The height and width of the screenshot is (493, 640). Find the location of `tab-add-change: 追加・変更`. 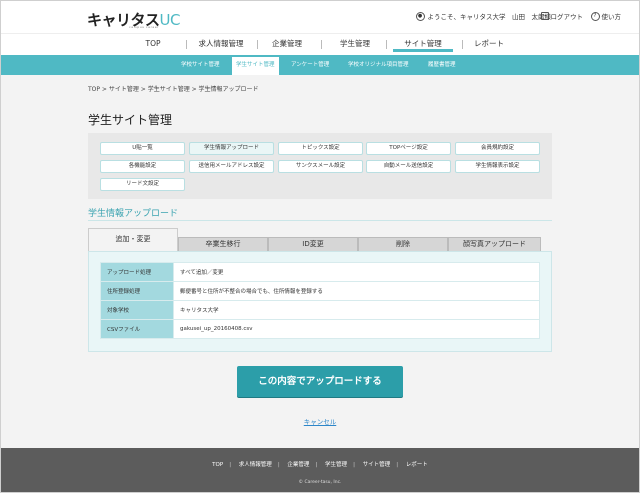

tab-add-change: 追加・変更 is located at coordinates (133, 240).